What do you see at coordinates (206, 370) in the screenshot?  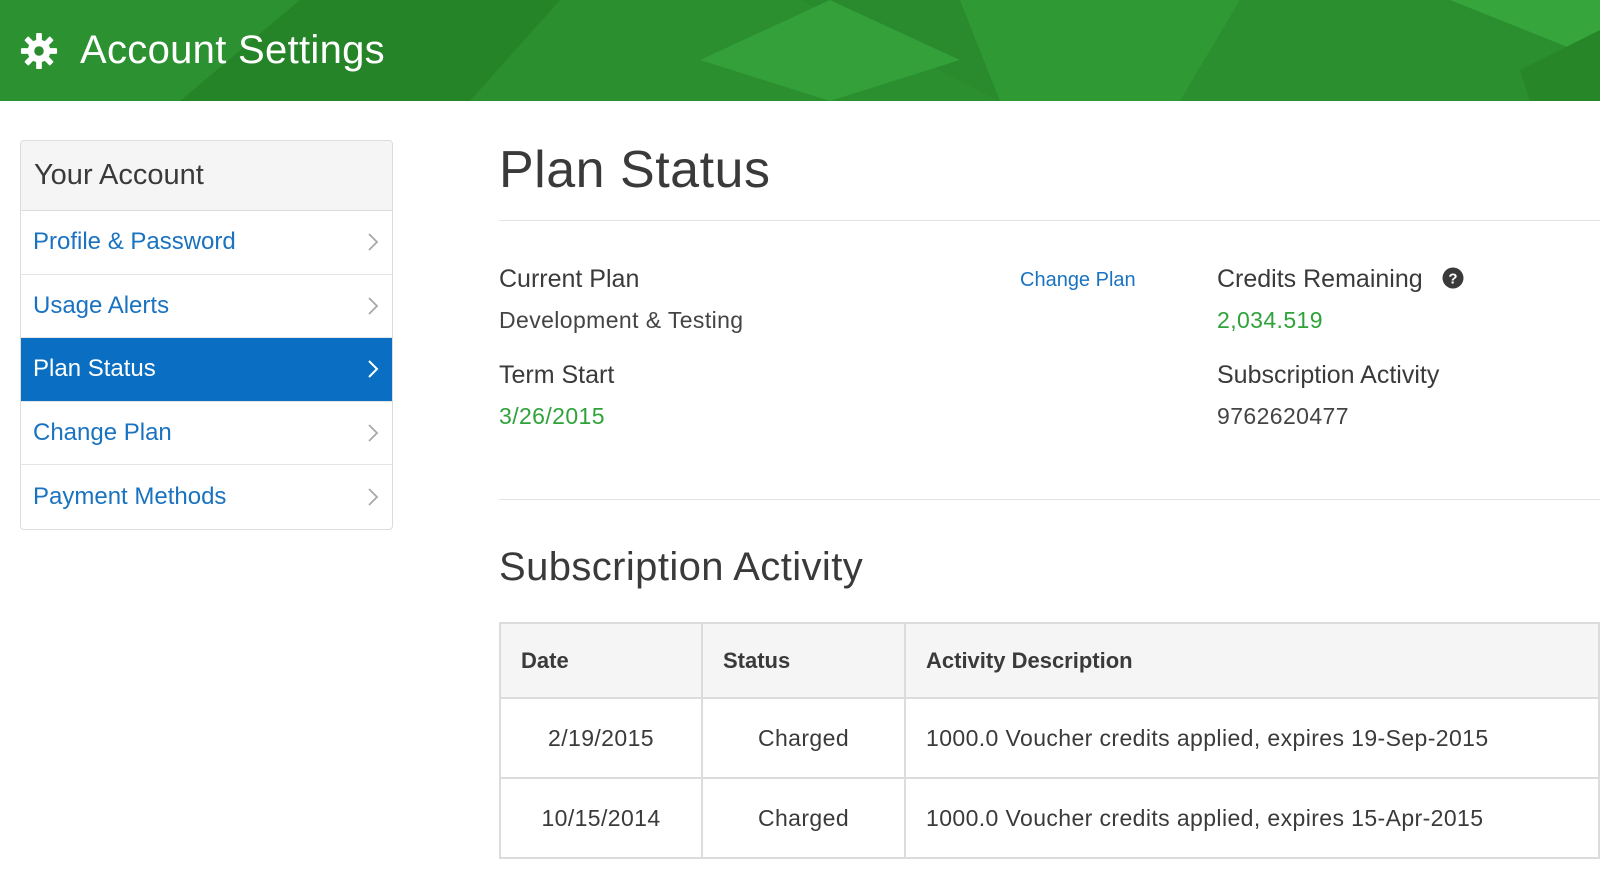 I see `sidebar-item-plan-status: Plan Status` at bounding box center [206, 370].